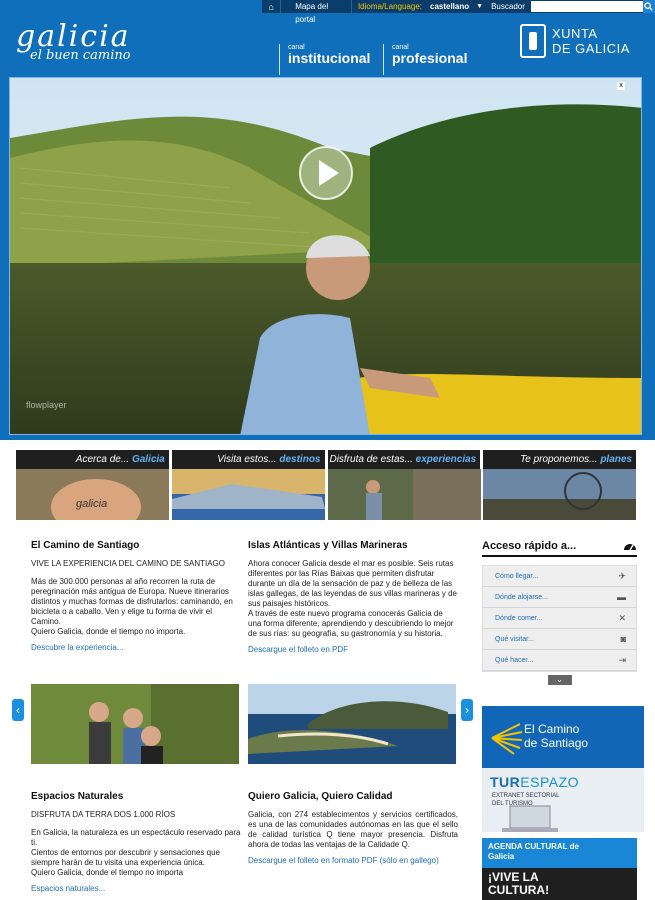 Image resolution: width=655 pixels, height=900 pixels. What do you see at coordinates (148, 459) in the screenshot?
I see `category-highlight: Galicia` at bounding box center [148, 459].